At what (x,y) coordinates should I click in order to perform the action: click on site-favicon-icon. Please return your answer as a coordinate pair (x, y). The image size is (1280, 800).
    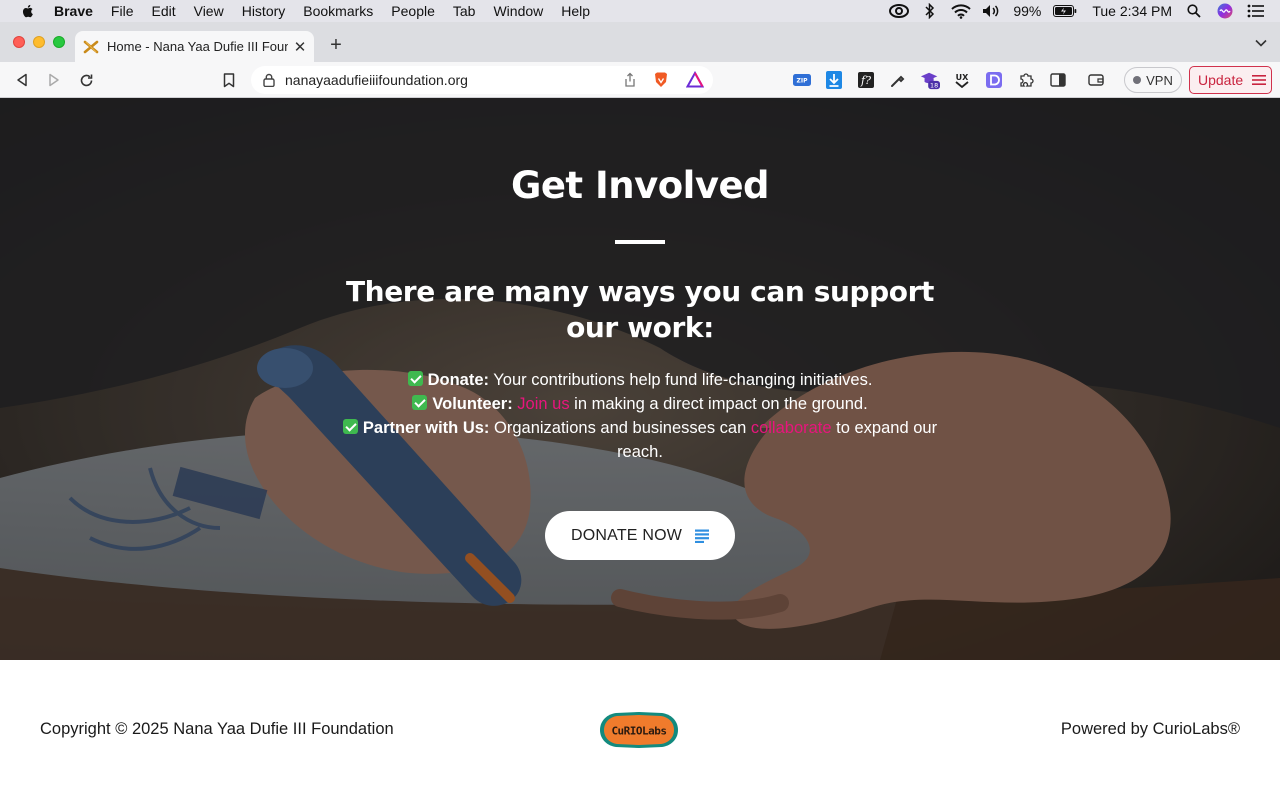
    Looking at the image, I should click on (91, 46).